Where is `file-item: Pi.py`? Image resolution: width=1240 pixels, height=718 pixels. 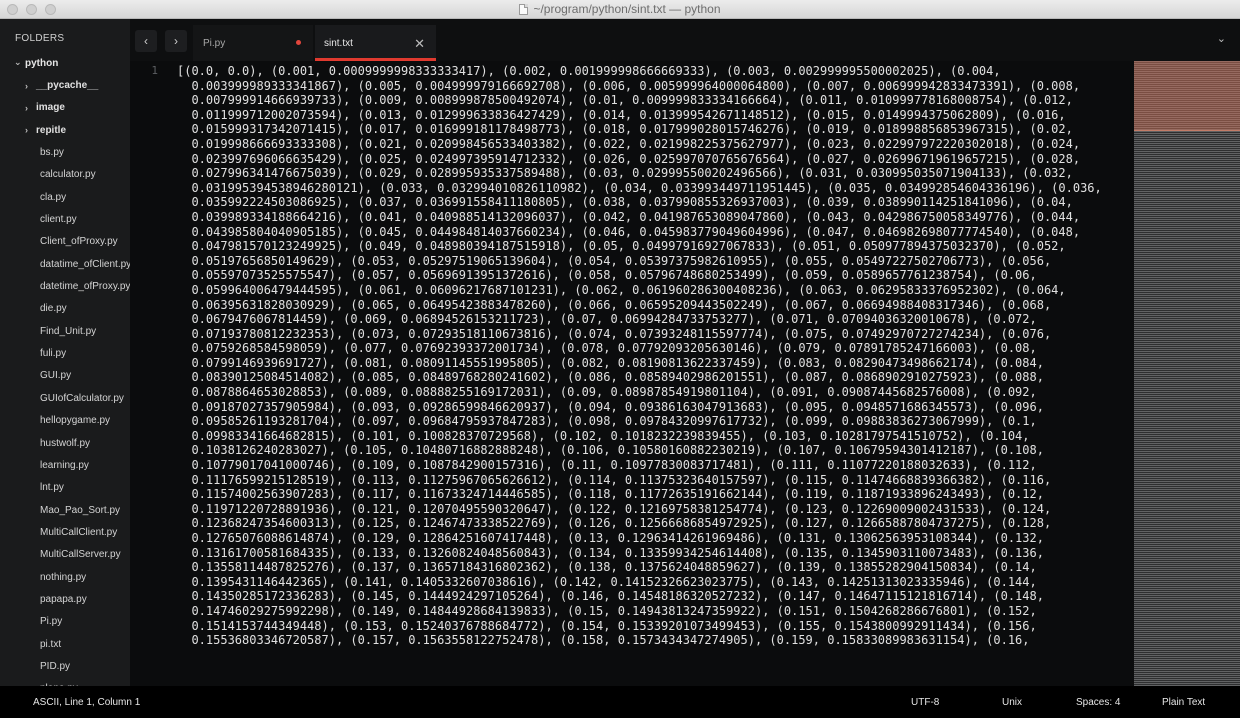
file-item: Pi.py is located at coordinates (65, 622).